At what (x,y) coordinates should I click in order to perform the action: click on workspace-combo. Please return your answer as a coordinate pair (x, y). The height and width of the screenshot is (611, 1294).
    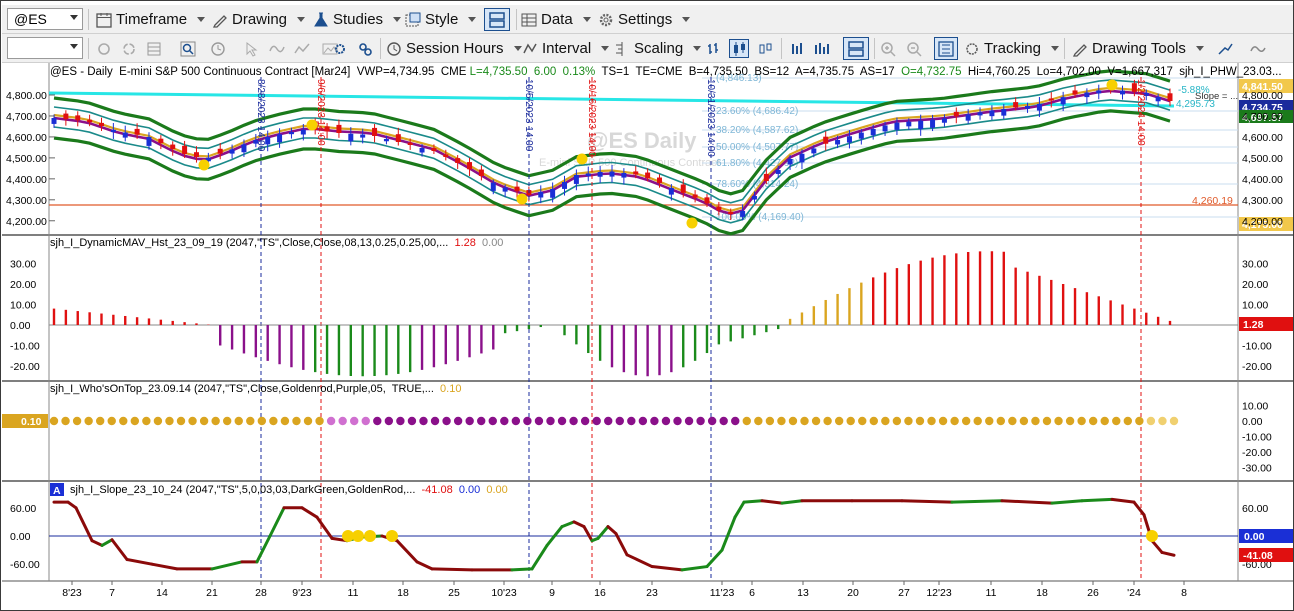
    Looking at the image, I should click on (45, 48).